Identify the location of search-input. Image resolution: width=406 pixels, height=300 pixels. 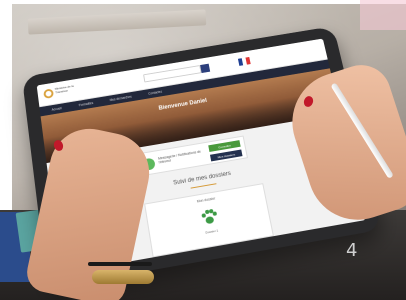
(172, 74).